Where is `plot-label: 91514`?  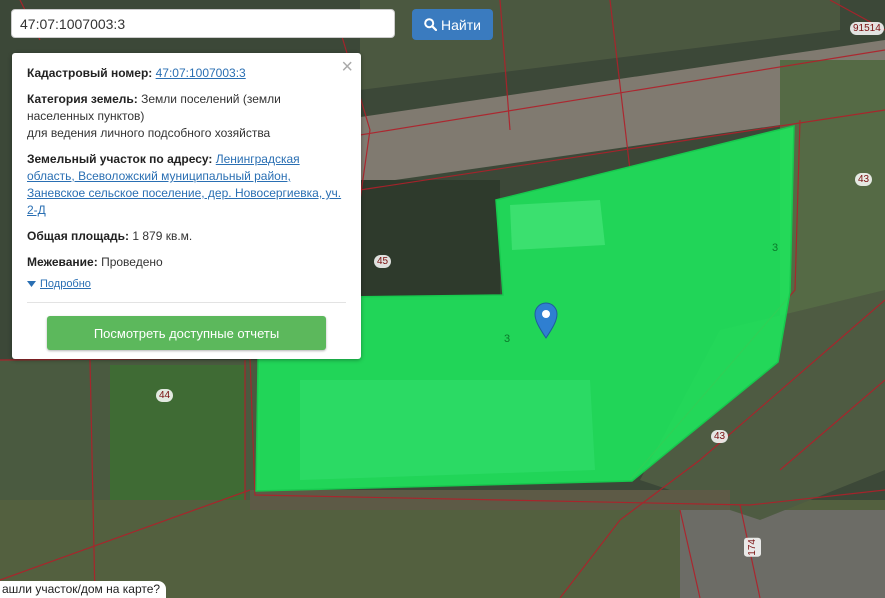
plot-label: 91514 is located at coordinates (867, 28).